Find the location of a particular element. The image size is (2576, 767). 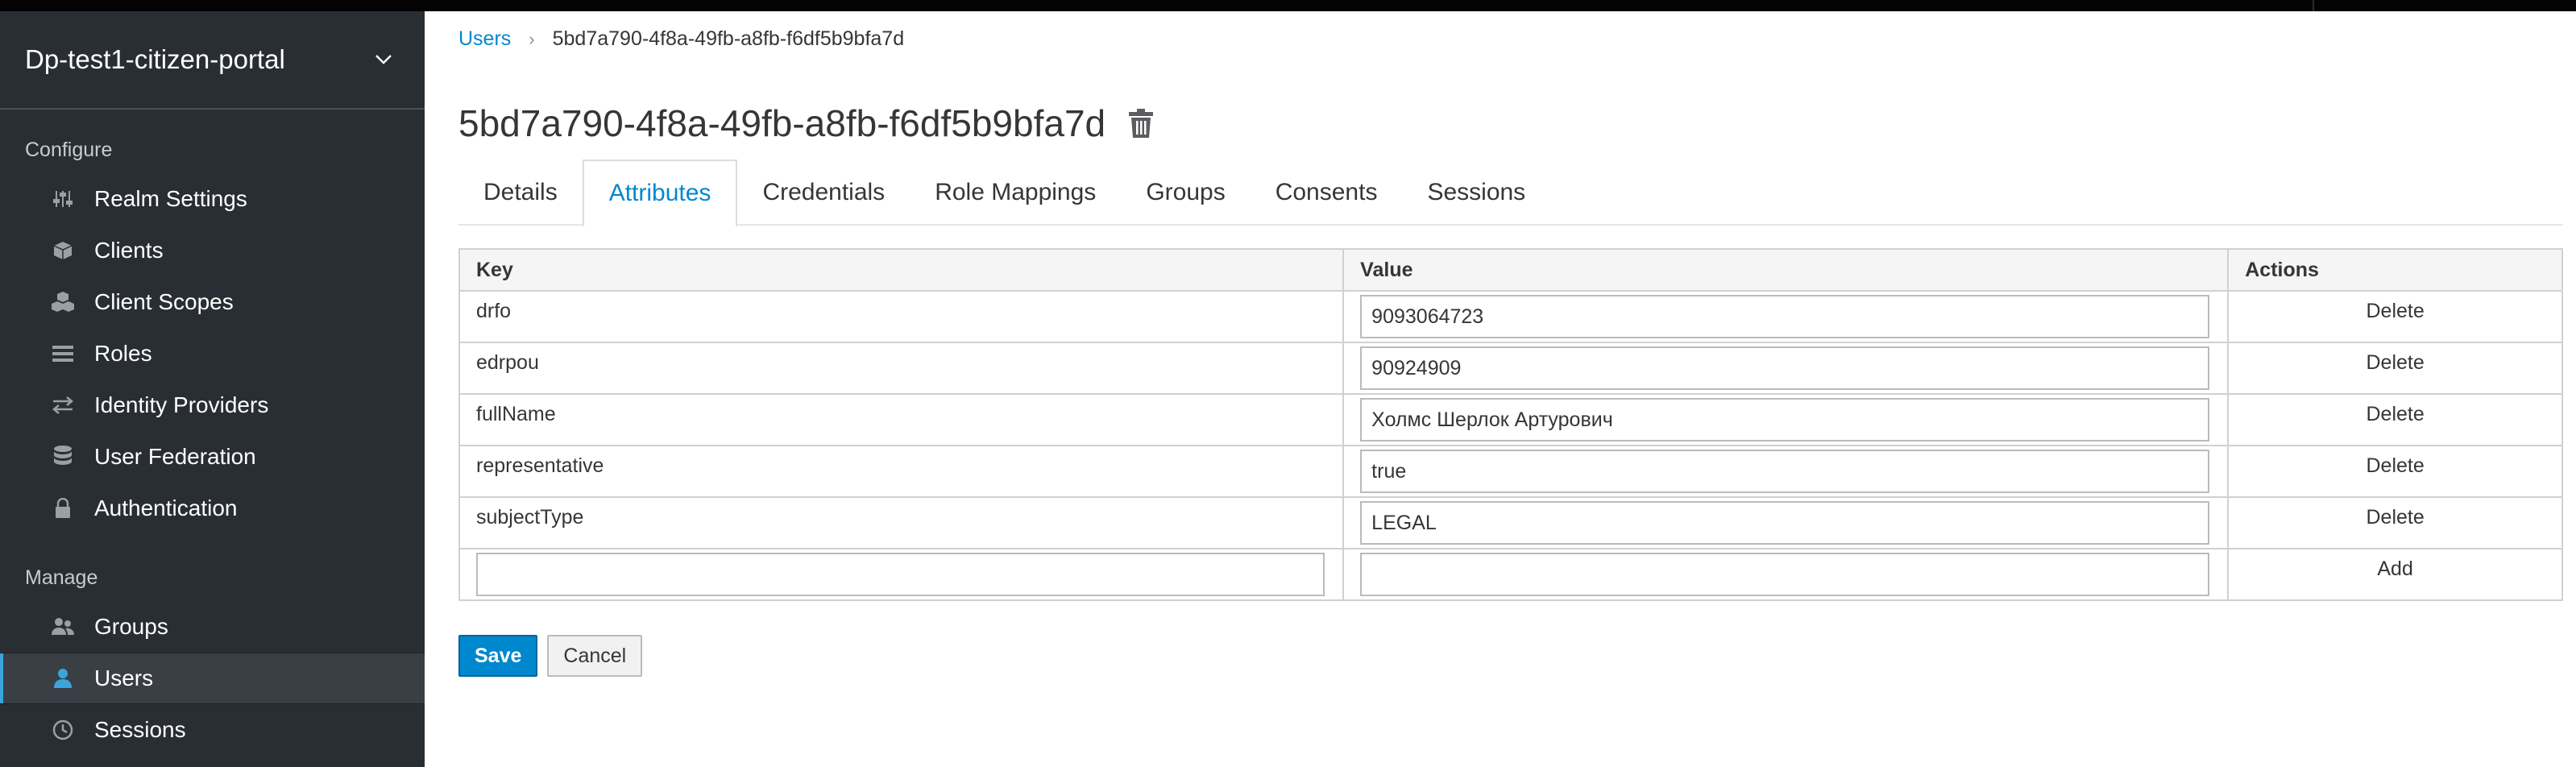

tab-consents: Consents is located at coordinates (1327, 193).